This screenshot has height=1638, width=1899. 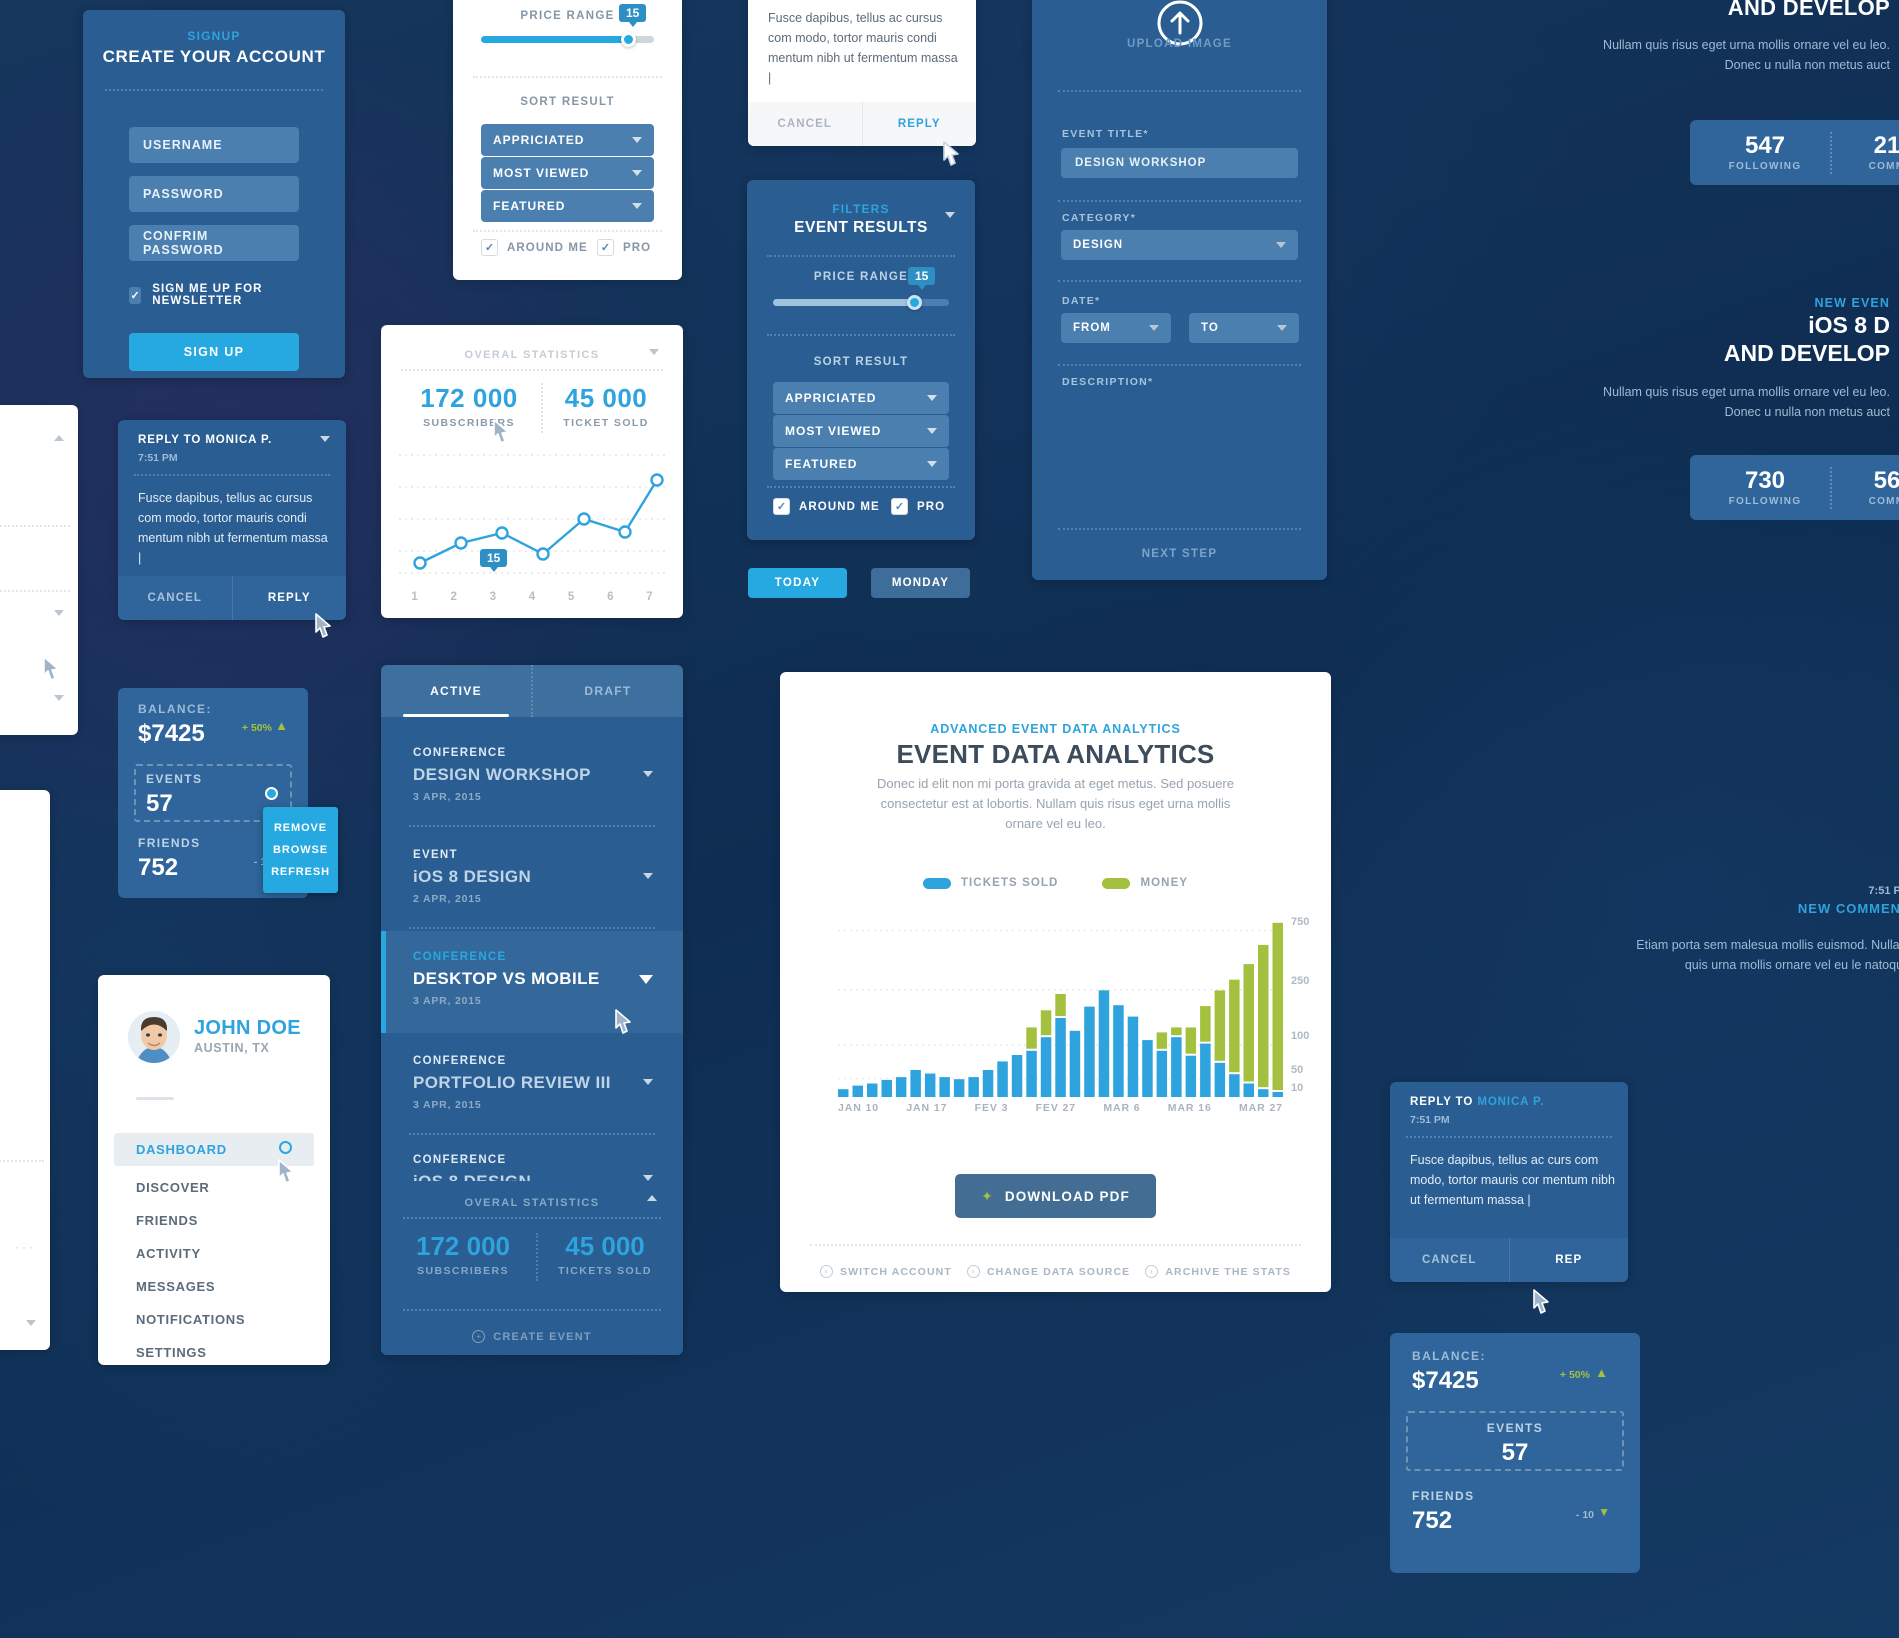 What do you see at coordinates (861, 277) in the screenshot?
I see `filters-dark-price-label: PRICE RANGE` at bounding box center [861, 277].